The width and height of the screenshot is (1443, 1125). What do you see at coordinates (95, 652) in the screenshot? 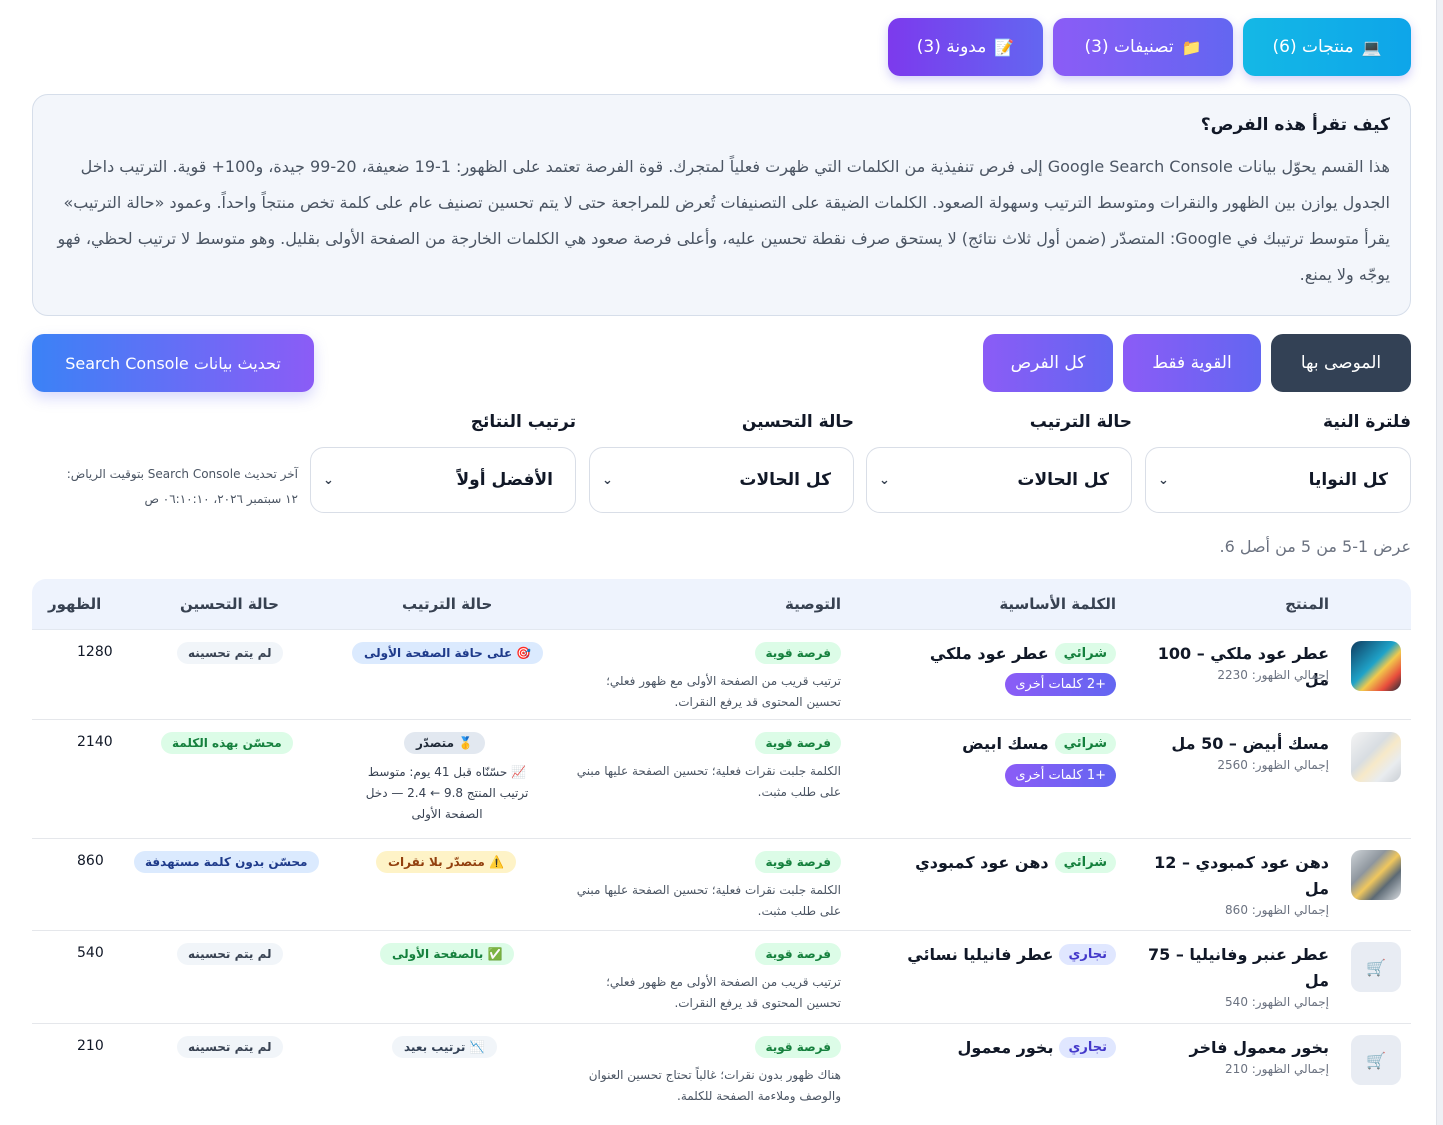
I see `impressions-value: 1280` at bounding box center [95, 652].